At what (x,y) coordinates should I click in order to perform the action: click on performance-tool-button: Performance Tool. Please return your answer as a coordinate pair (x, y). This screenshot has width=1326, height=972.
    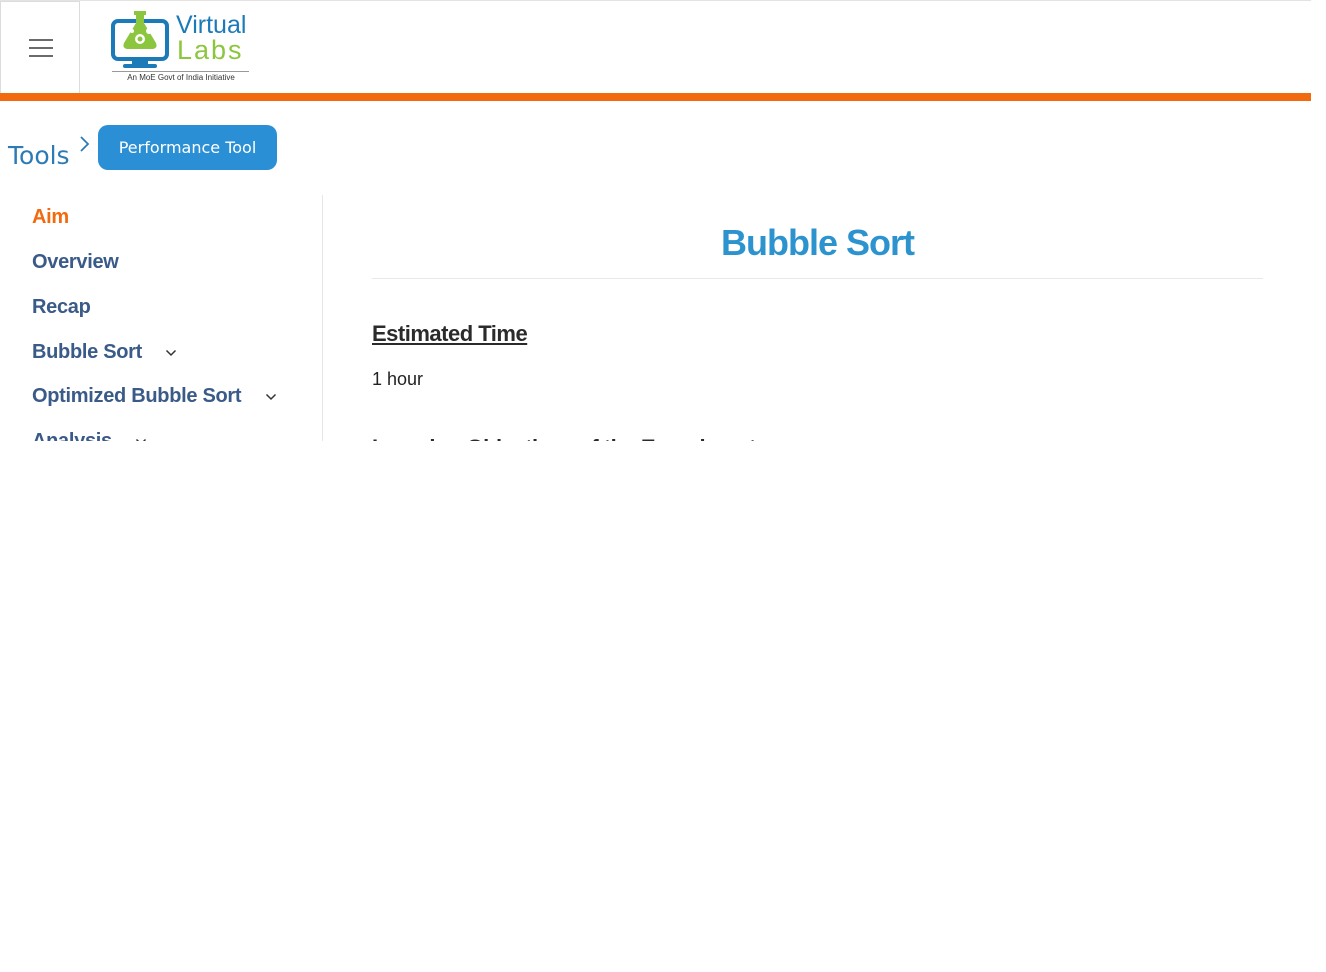
    Looking at the image, I should click on (187, 147).